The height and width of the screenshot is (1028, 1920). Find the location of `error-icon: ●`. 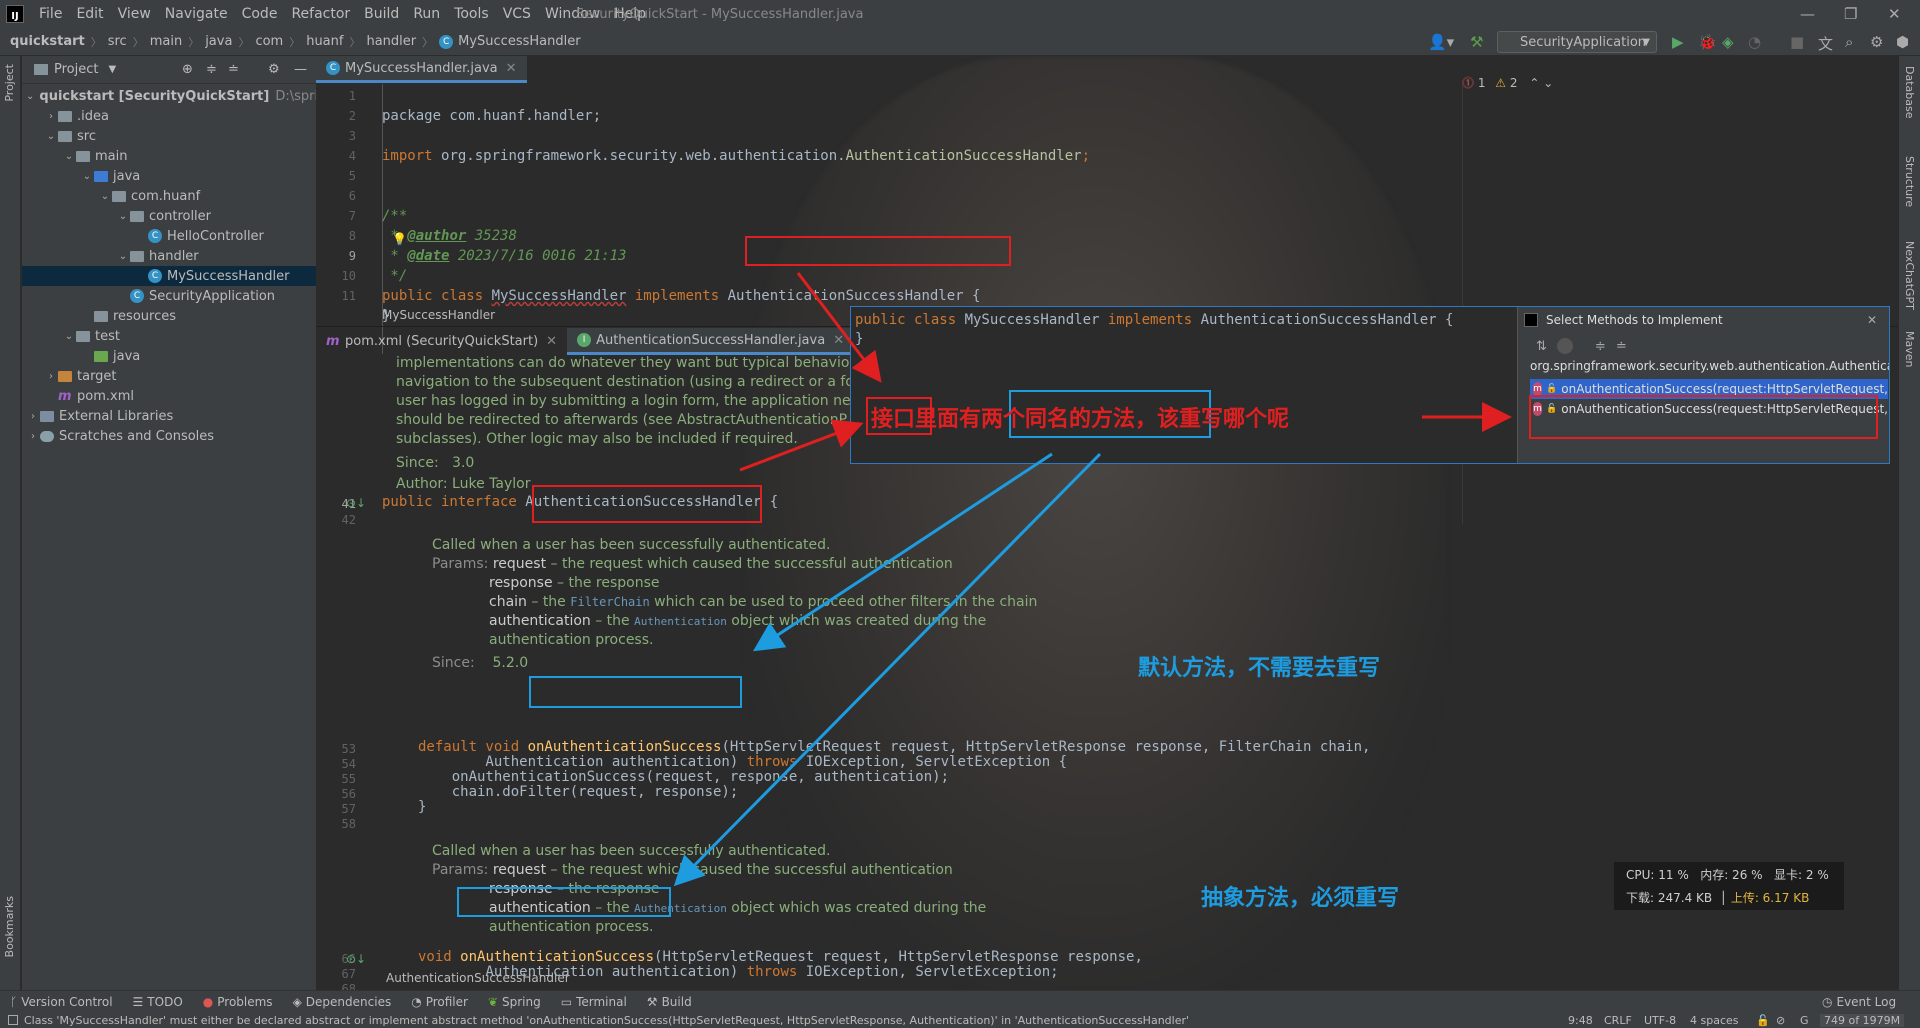

error-icon: ● is located at coordinates (208, 1001).